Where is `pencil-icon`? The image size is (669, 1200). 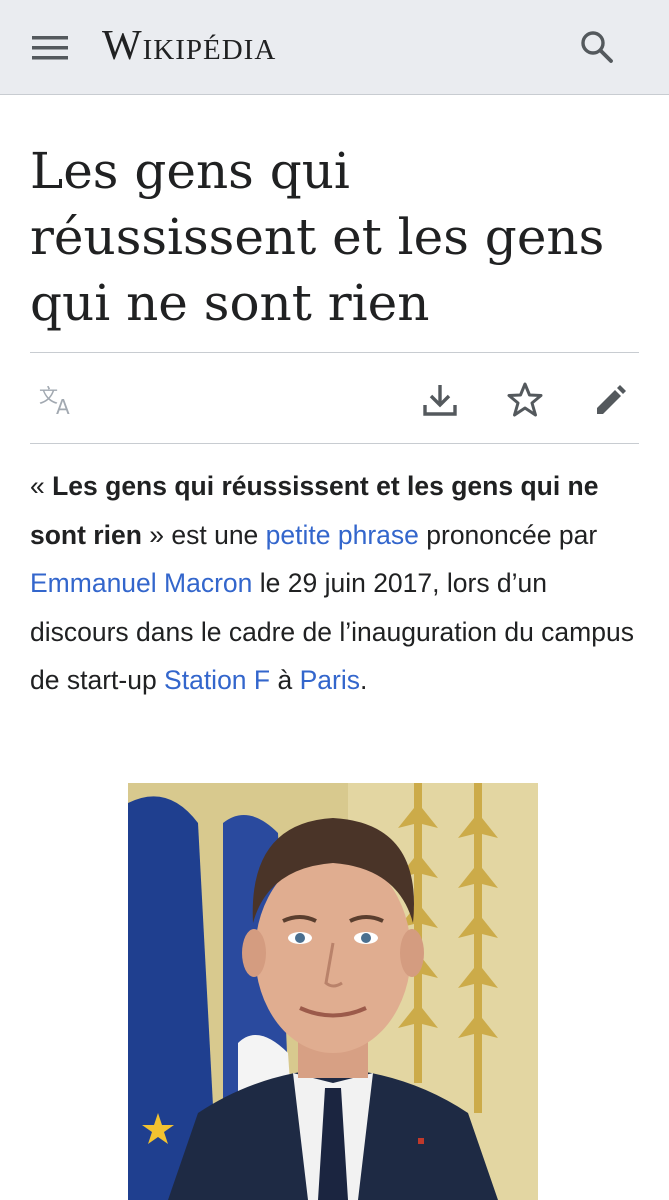 pencil-icon is located at coordinates (611, 400).